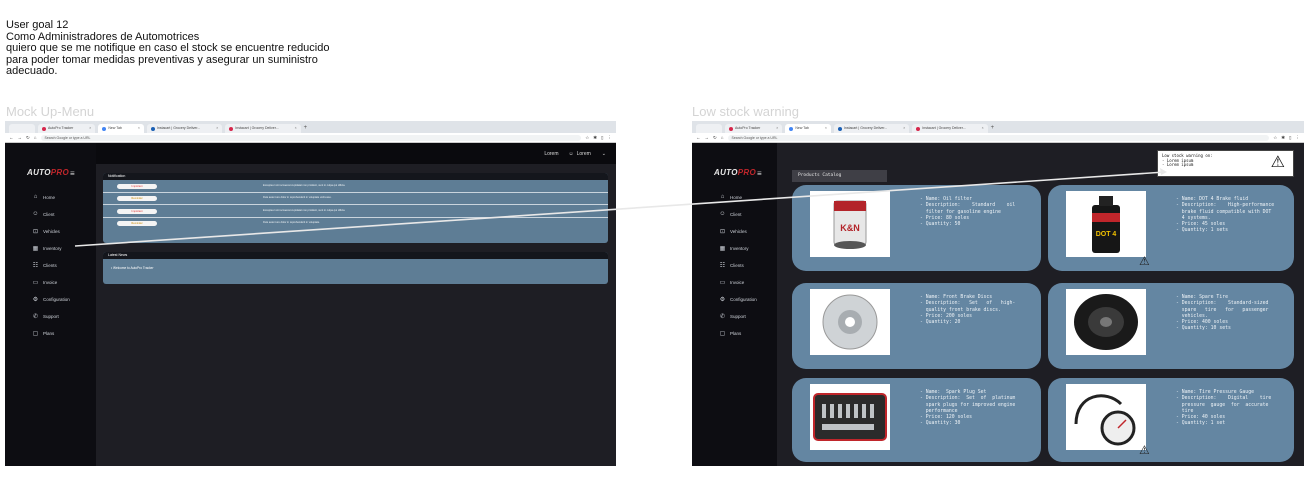 The image size is (1307, 477). Describe the element at coordinates (356, 153) in the screenshot. I see `top-bar: Lorem ☺ Lorem ⌄` at that location.